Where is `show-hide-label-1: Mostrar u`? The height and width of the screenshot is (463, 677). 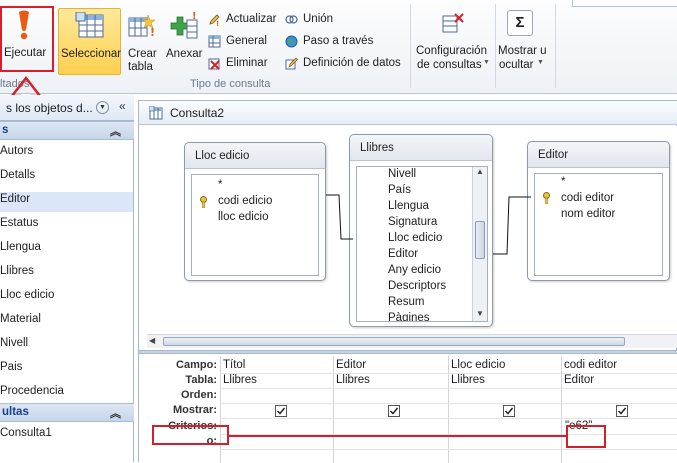 show-hide-label-1: Mostrar u is located at coordinates (522, 51).